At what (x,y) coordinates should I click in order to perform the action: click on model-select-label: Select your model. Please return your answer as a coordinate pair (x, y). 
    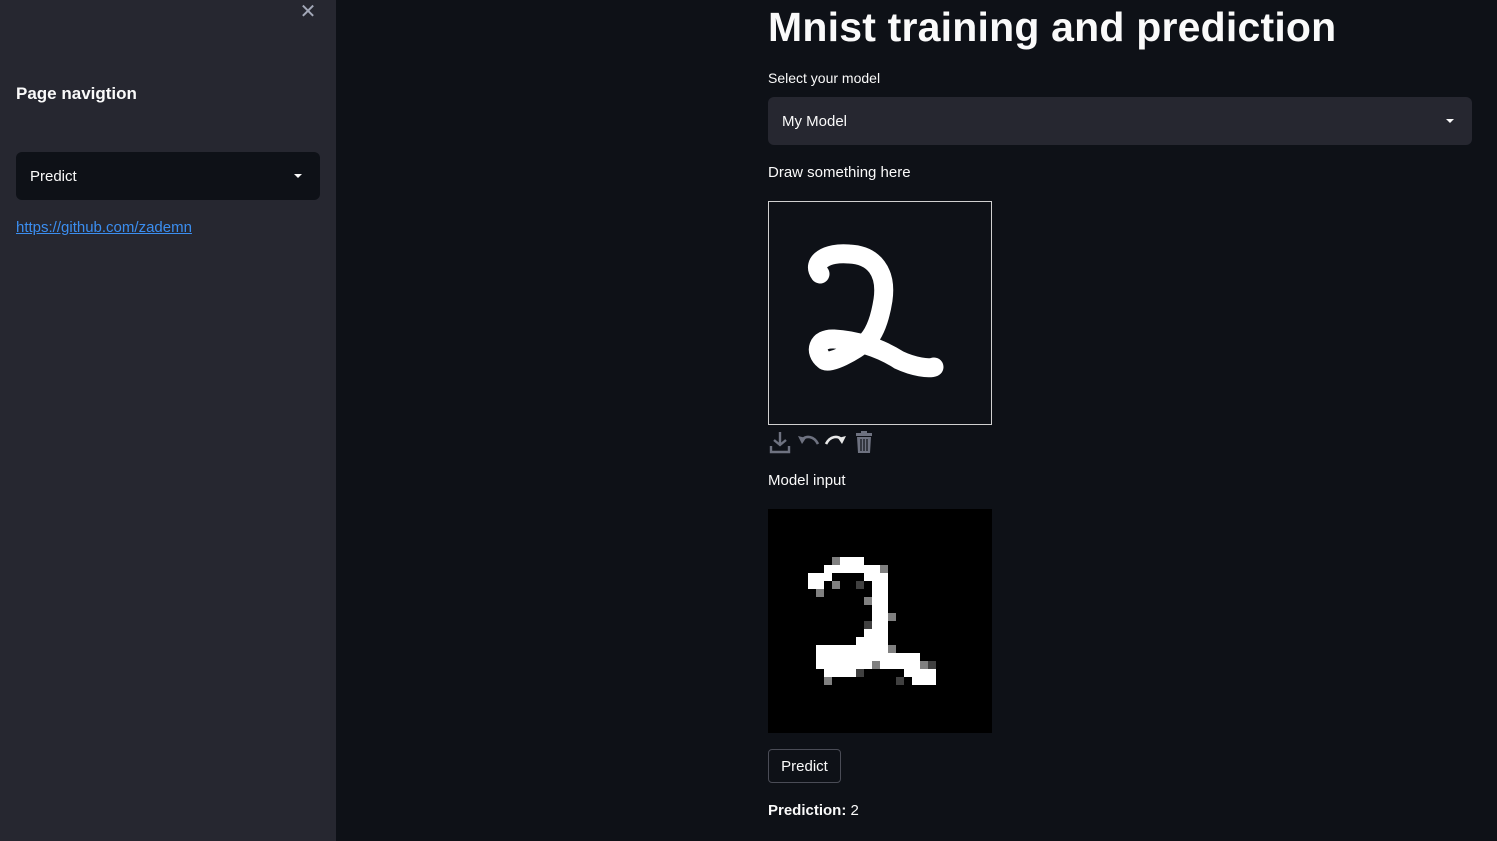
    Looking at the image, I should click on (824, 78).